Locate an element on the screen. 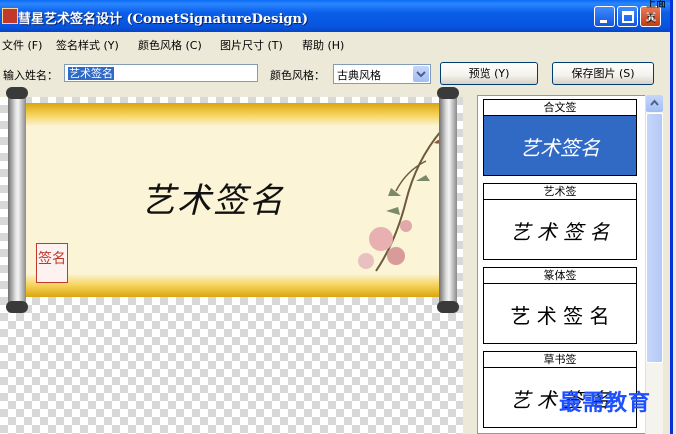 Image resolution: width=676 pixels, height=434 pixels. style-item-sample: 艺术签名 is located at coordinates (560, 148).